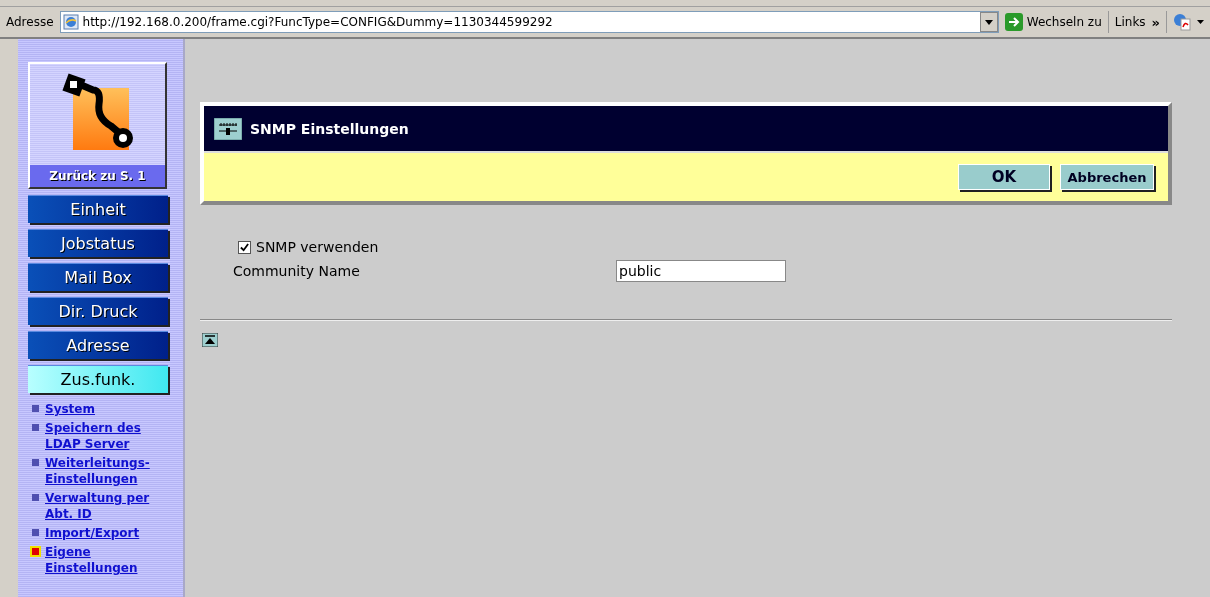 The width and height of the screenshot is (1210, 597). Describe the element at coordinates (329, 128) in the screenshot. I see `panel-title: SNMP Einstellungen` at that location.